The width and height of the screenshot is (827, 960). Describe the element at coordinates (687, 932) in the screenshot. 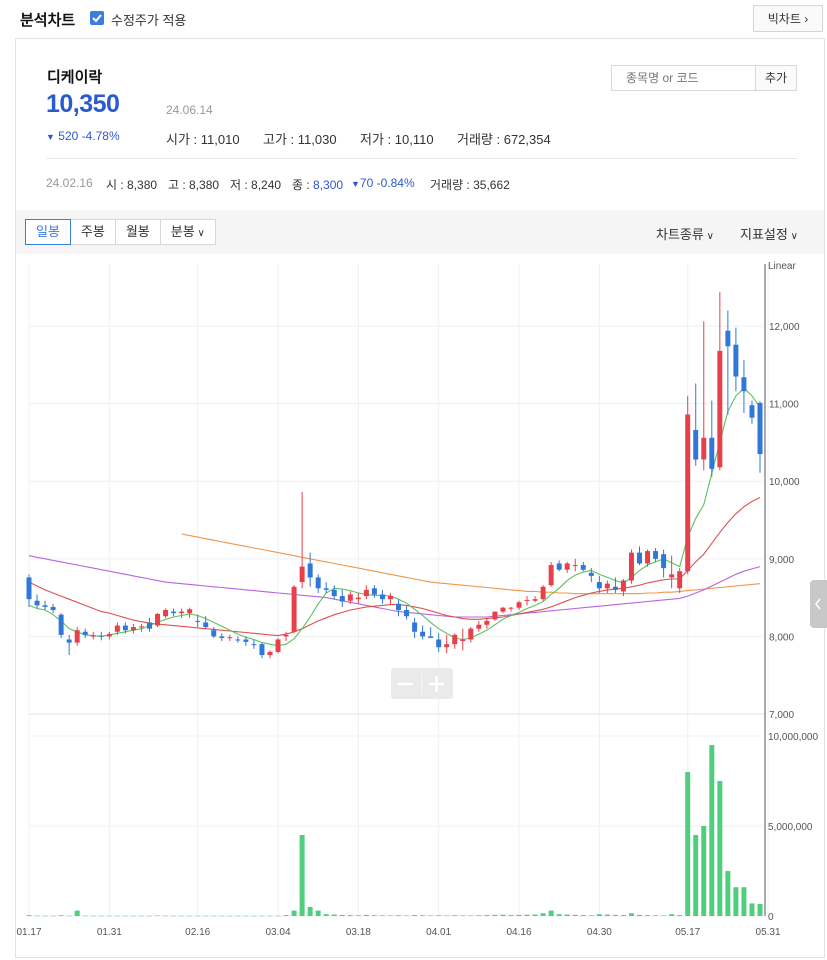

I see `x-tick-label: 05.17` at that location.